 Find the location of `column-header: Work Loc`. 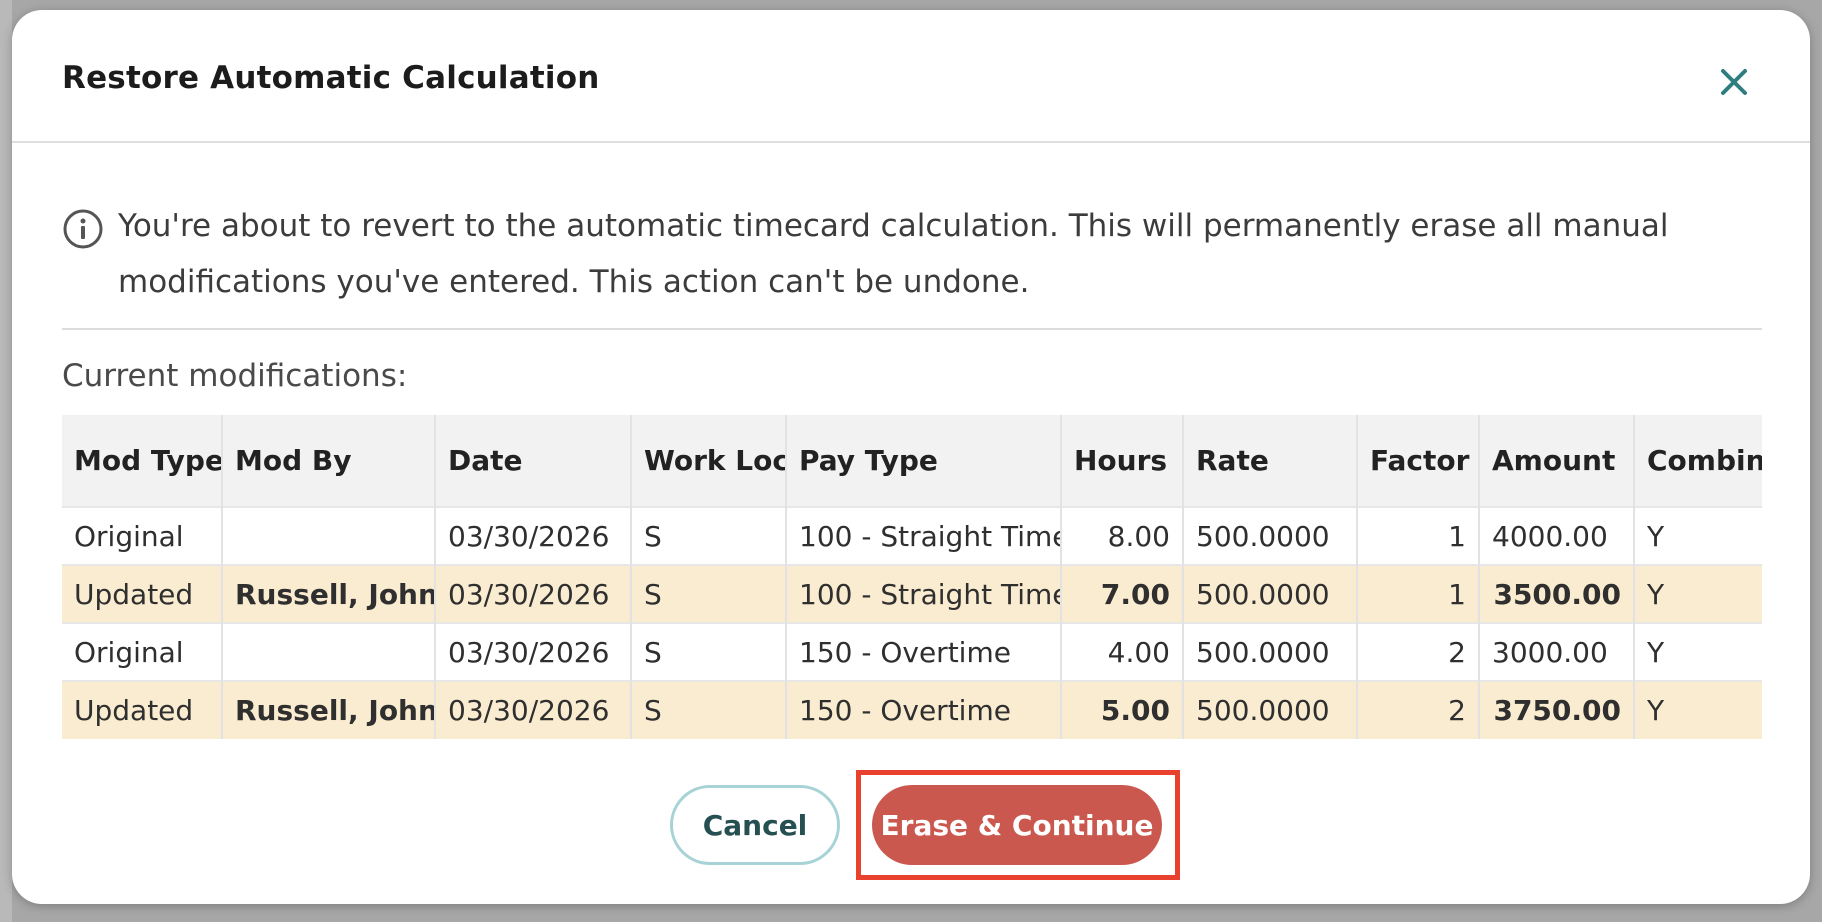

column-header: Work Loc is located at coordinates (709, 461).